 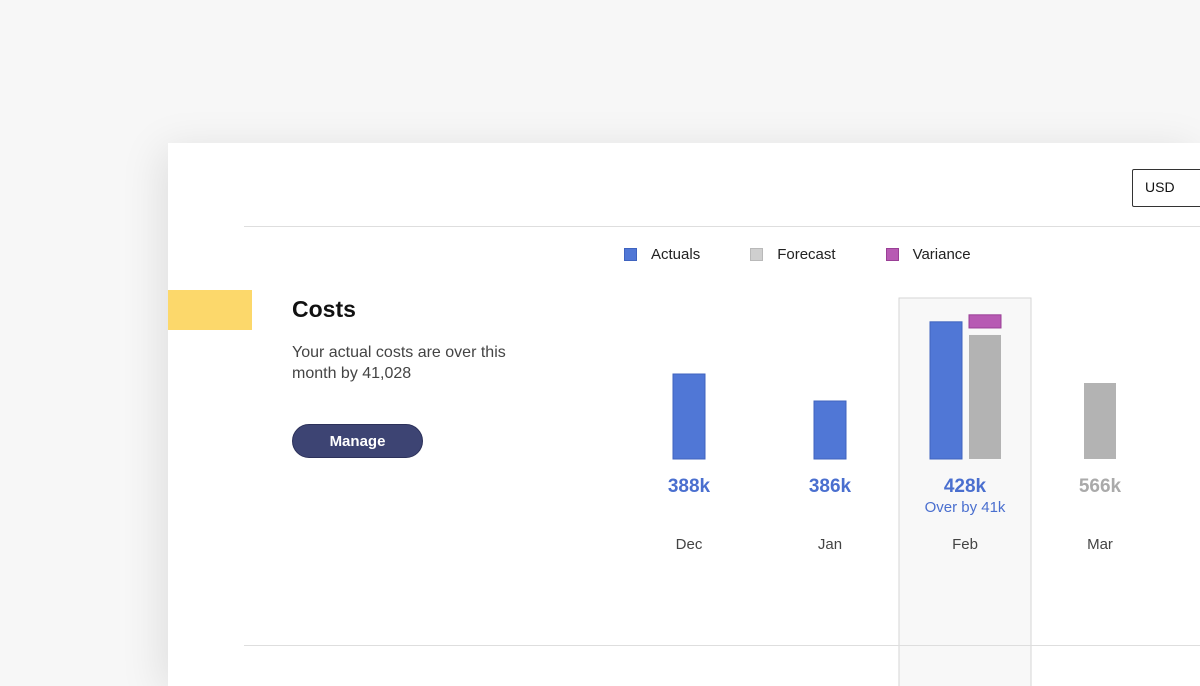 What do you see at coordinates (965, 486) in the screenshot?
I see `value-label-feb: 428k` at bounding box center [965, 486].